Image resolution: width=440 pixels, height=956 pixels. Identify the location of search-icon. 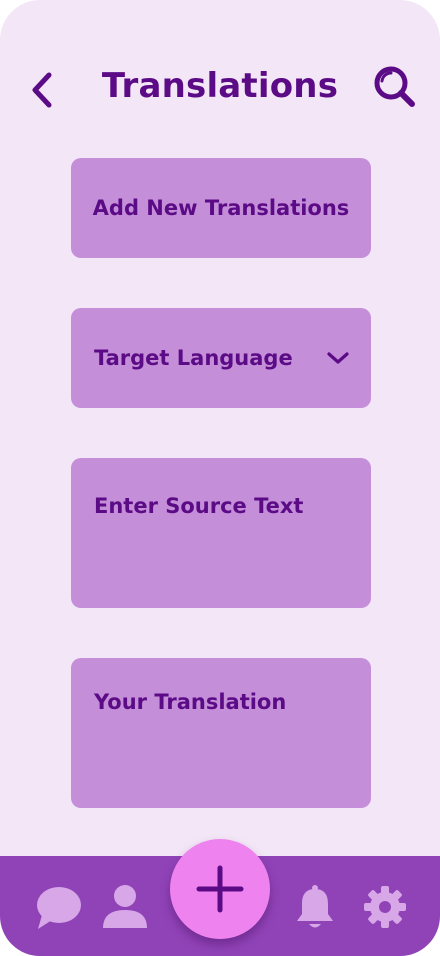
(394, 86).